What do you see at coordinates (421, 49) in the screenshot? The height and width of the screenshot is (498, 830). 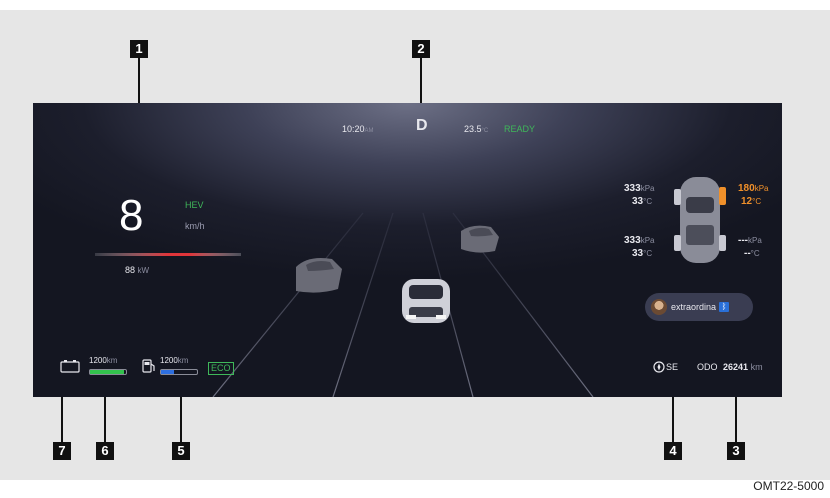 I see `callout-2: 2` at bounding box center [421, 49].